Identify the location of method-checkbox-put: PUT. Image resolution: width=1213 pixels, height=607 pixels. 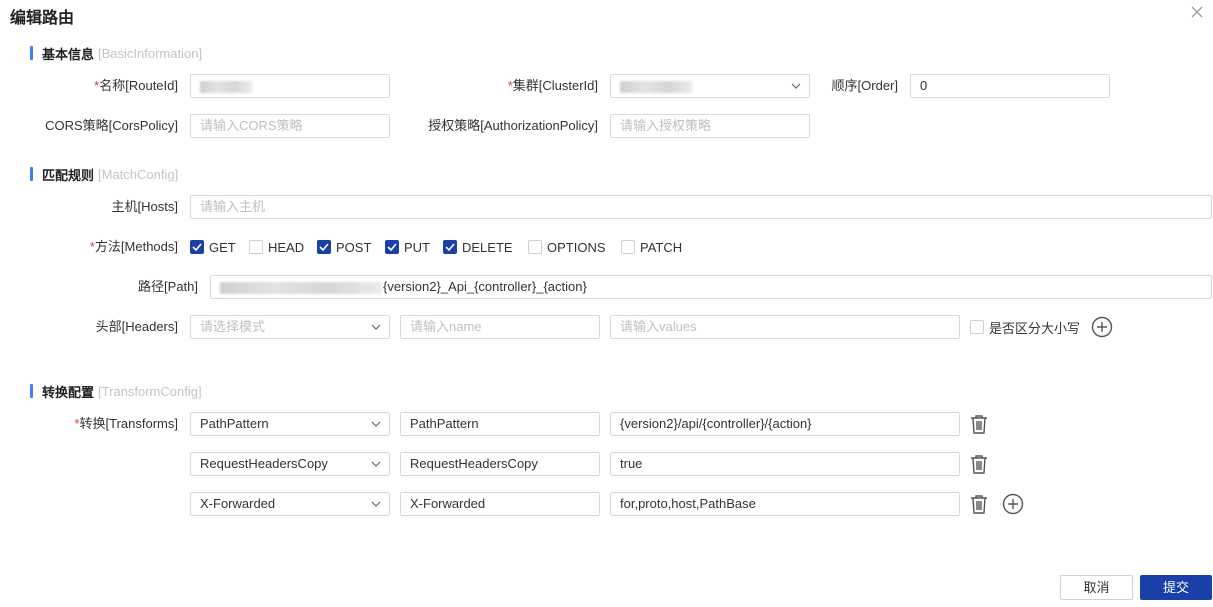
(407, 247).